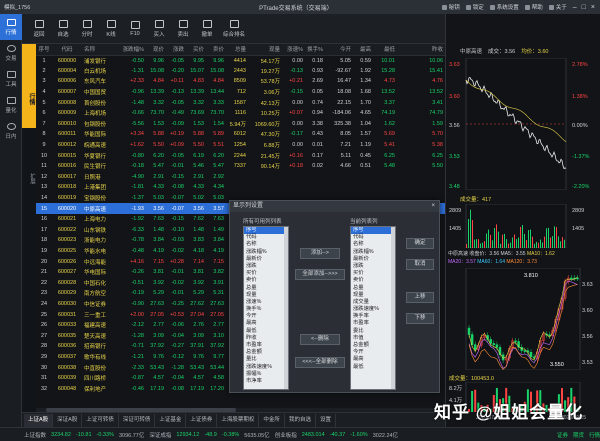 This screenshot has height=441, width=600. I want to click on column-header: 涨跌幅%, so click(132, 50).